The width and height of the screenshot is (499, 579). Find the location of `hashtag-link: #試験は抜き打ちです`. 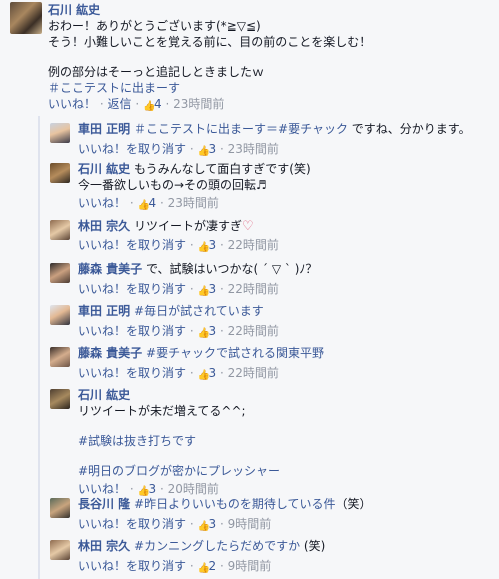

hashtag-link: #試験は抜き打ちです is located at coordinates (288, 441).